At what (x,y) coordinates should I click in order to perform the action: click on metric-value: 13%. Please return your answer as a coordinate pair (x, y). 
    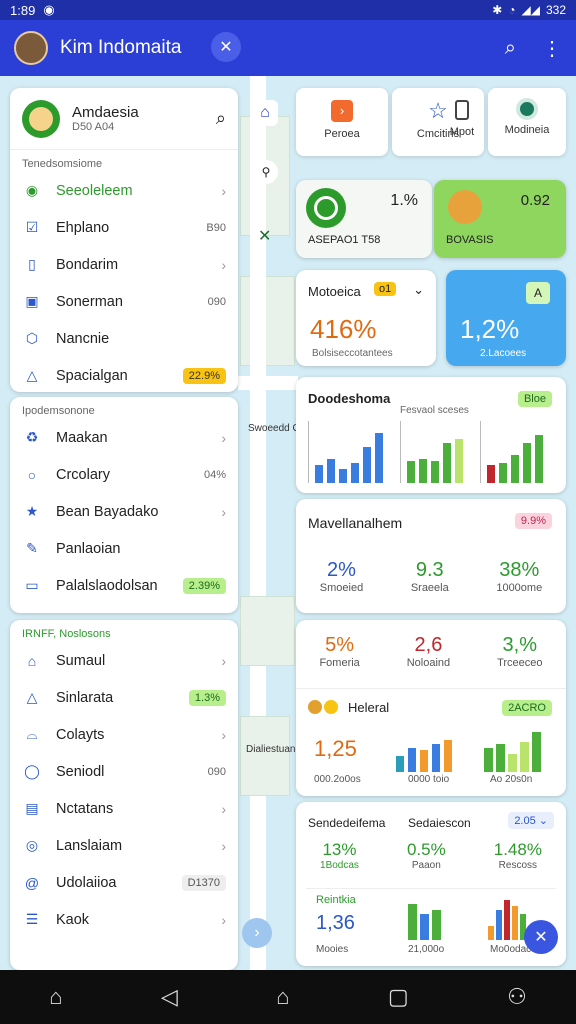
    Looking at the image, I should click on (339, 849).